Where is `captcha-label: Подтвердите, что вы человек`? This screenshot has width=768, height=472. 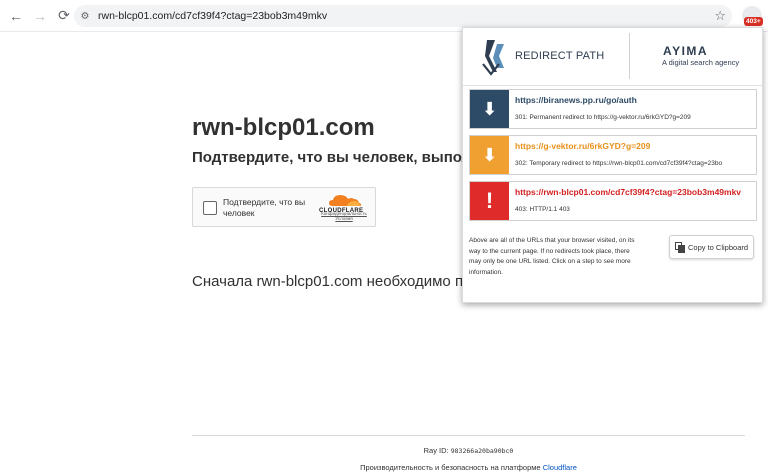 captcha-label: Подтвердите, что вы человек is located at coordinates (264, 207).